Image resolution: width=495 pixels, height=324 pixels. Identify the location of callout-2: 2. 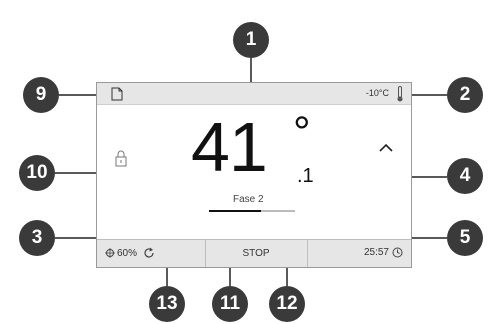
(465, 95).